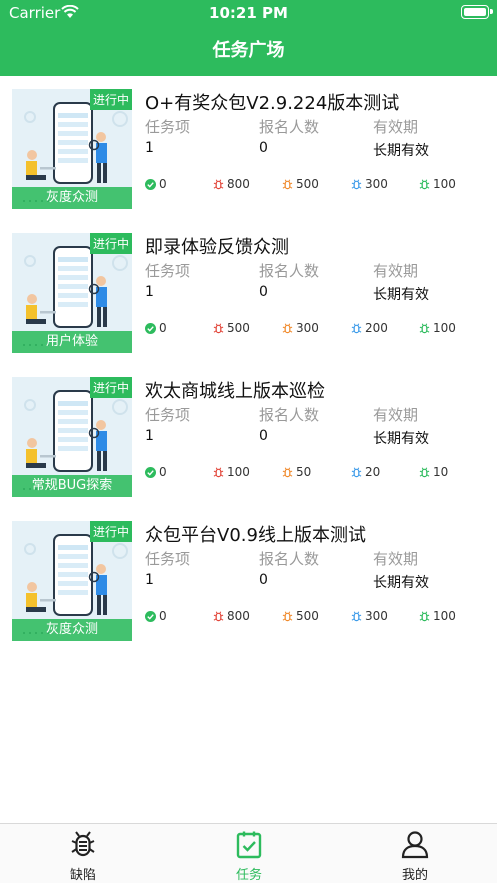 Image resolution: width=497 pixels, height=883 pixels. Describe the element at coordinates (248, 875) in the screenshot. I see `tab-label: 任务` at that location.